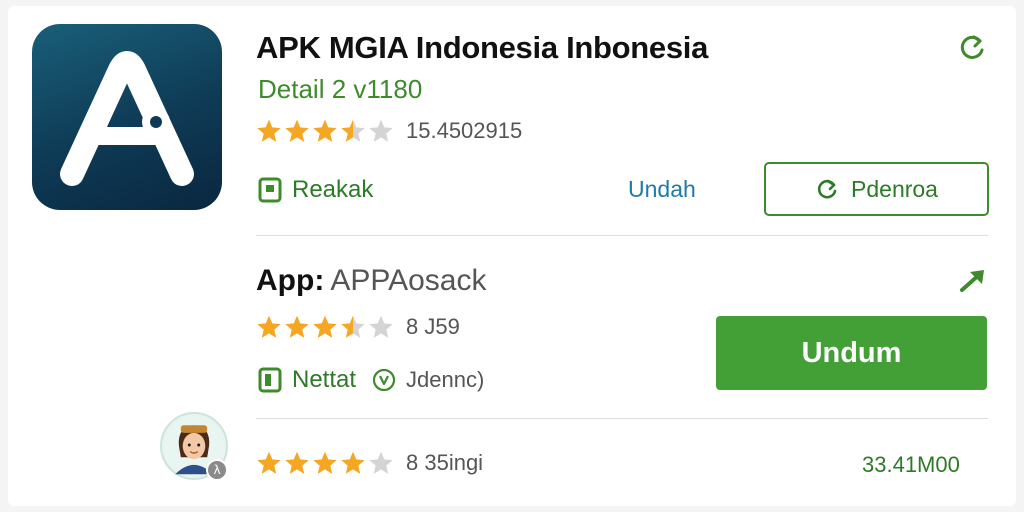 The width and height of the screenshot is (1024, 512). What do you see at coordinates (894, 188) in the screenshot?
I see `secondary-button-label: Pdenroa` at bounding box center [894, 188].